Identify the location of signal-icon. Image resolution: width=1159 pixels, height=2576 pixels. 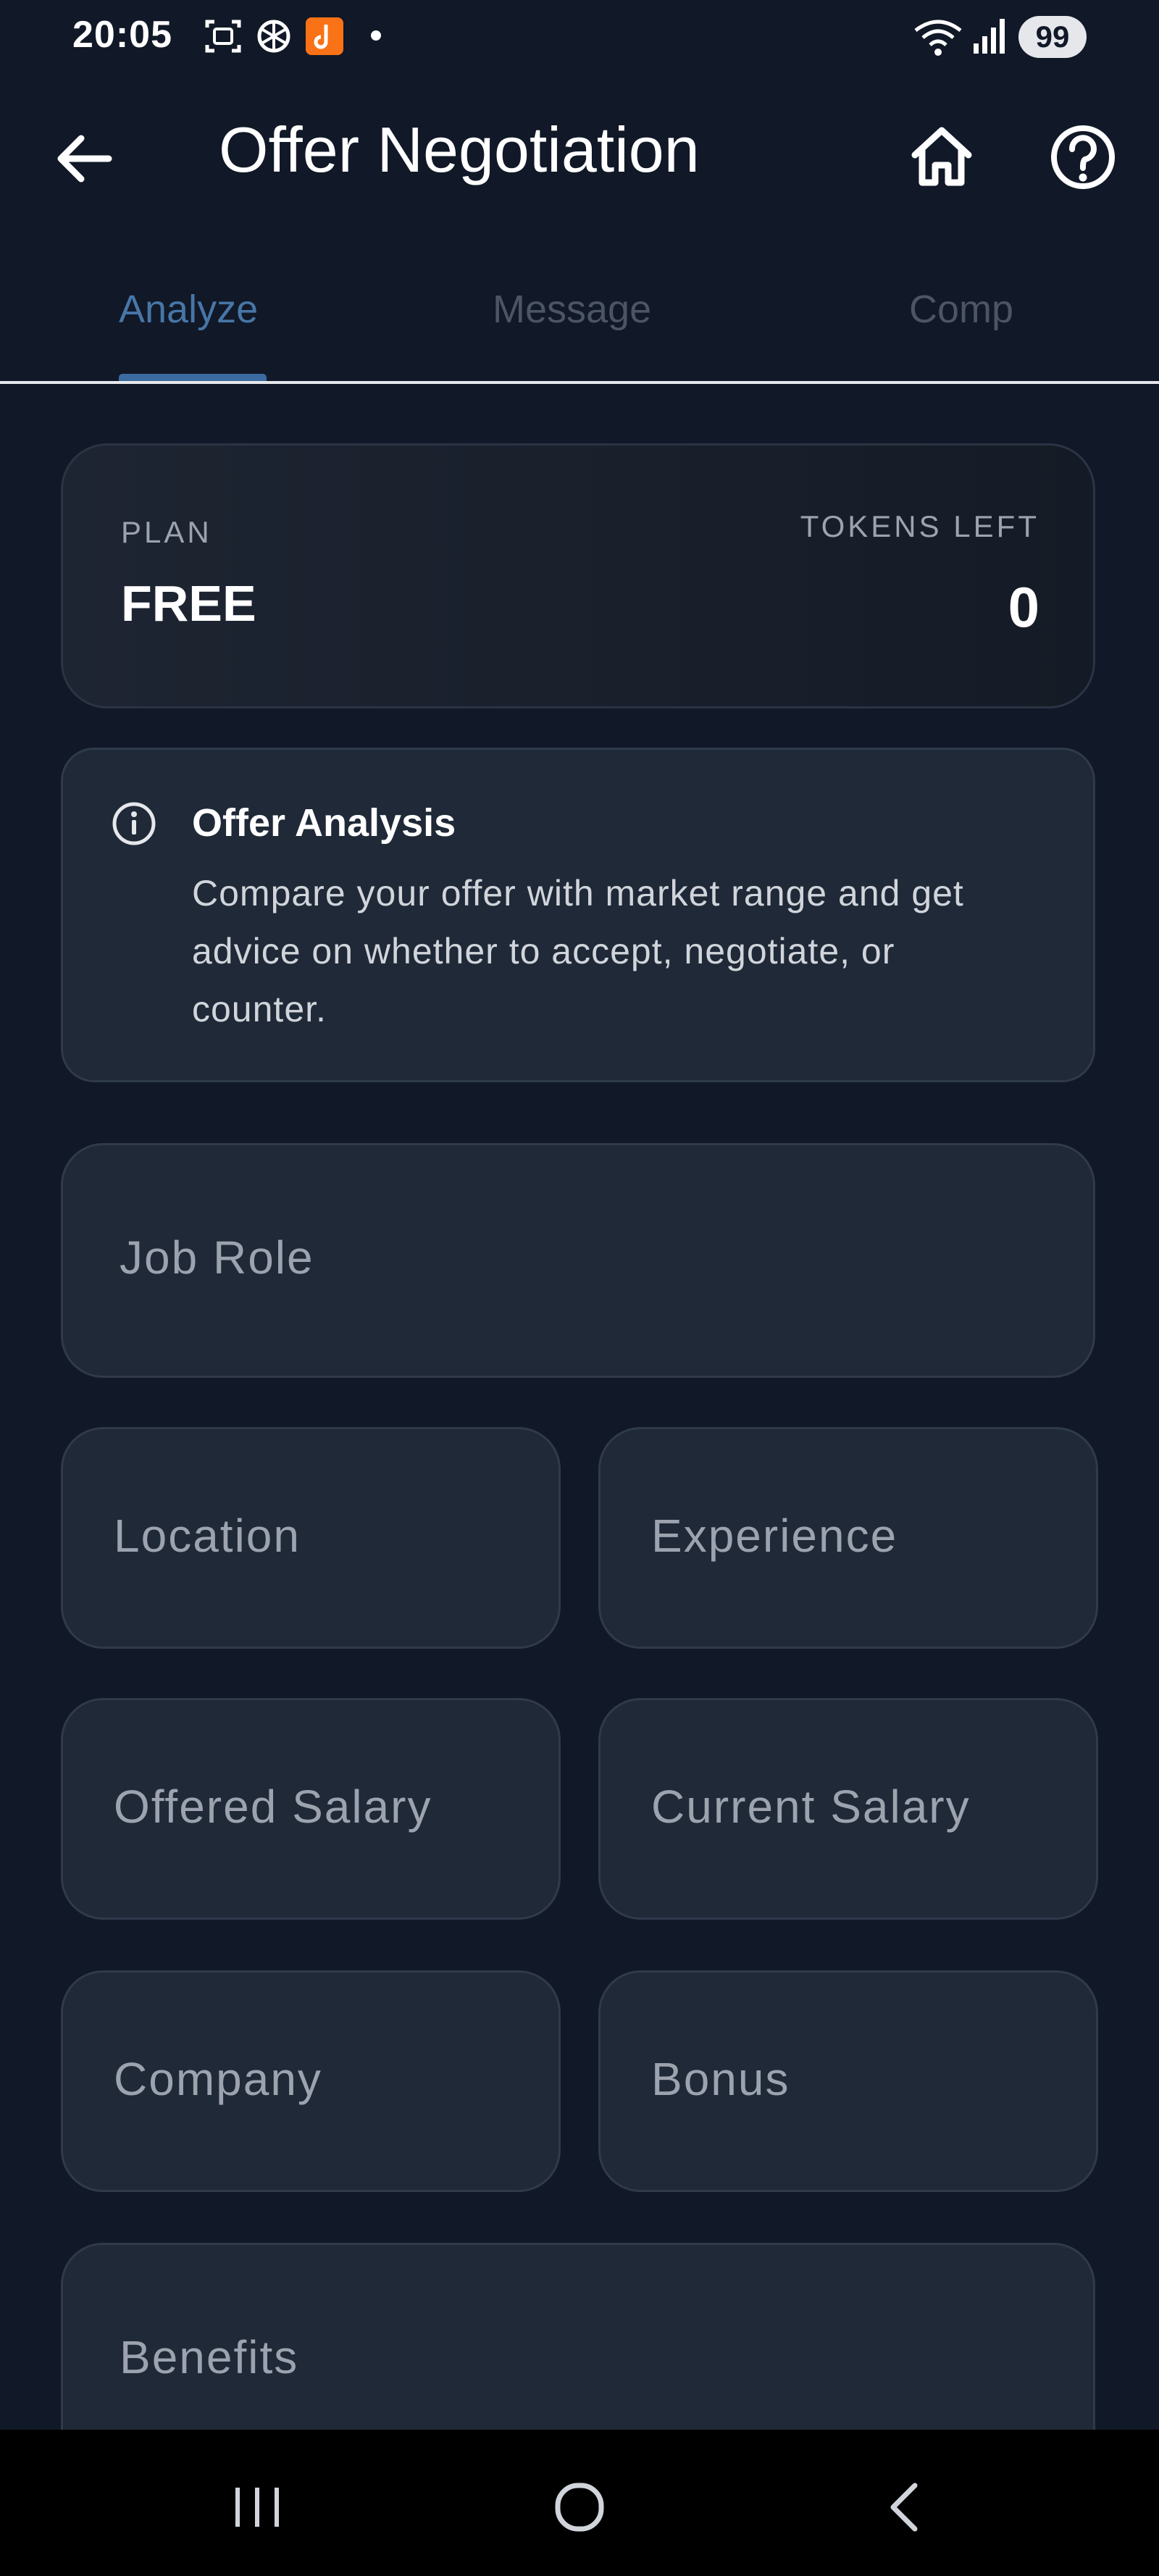
(990, 36).